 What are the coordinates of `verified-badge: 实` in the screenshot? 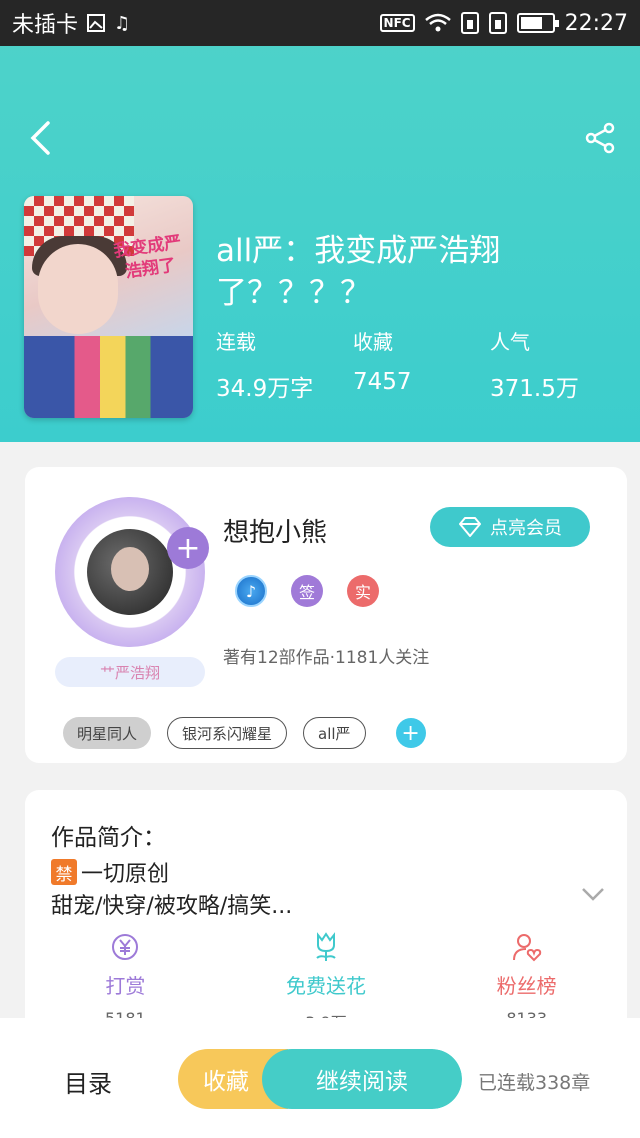 It's located at (363, 591).